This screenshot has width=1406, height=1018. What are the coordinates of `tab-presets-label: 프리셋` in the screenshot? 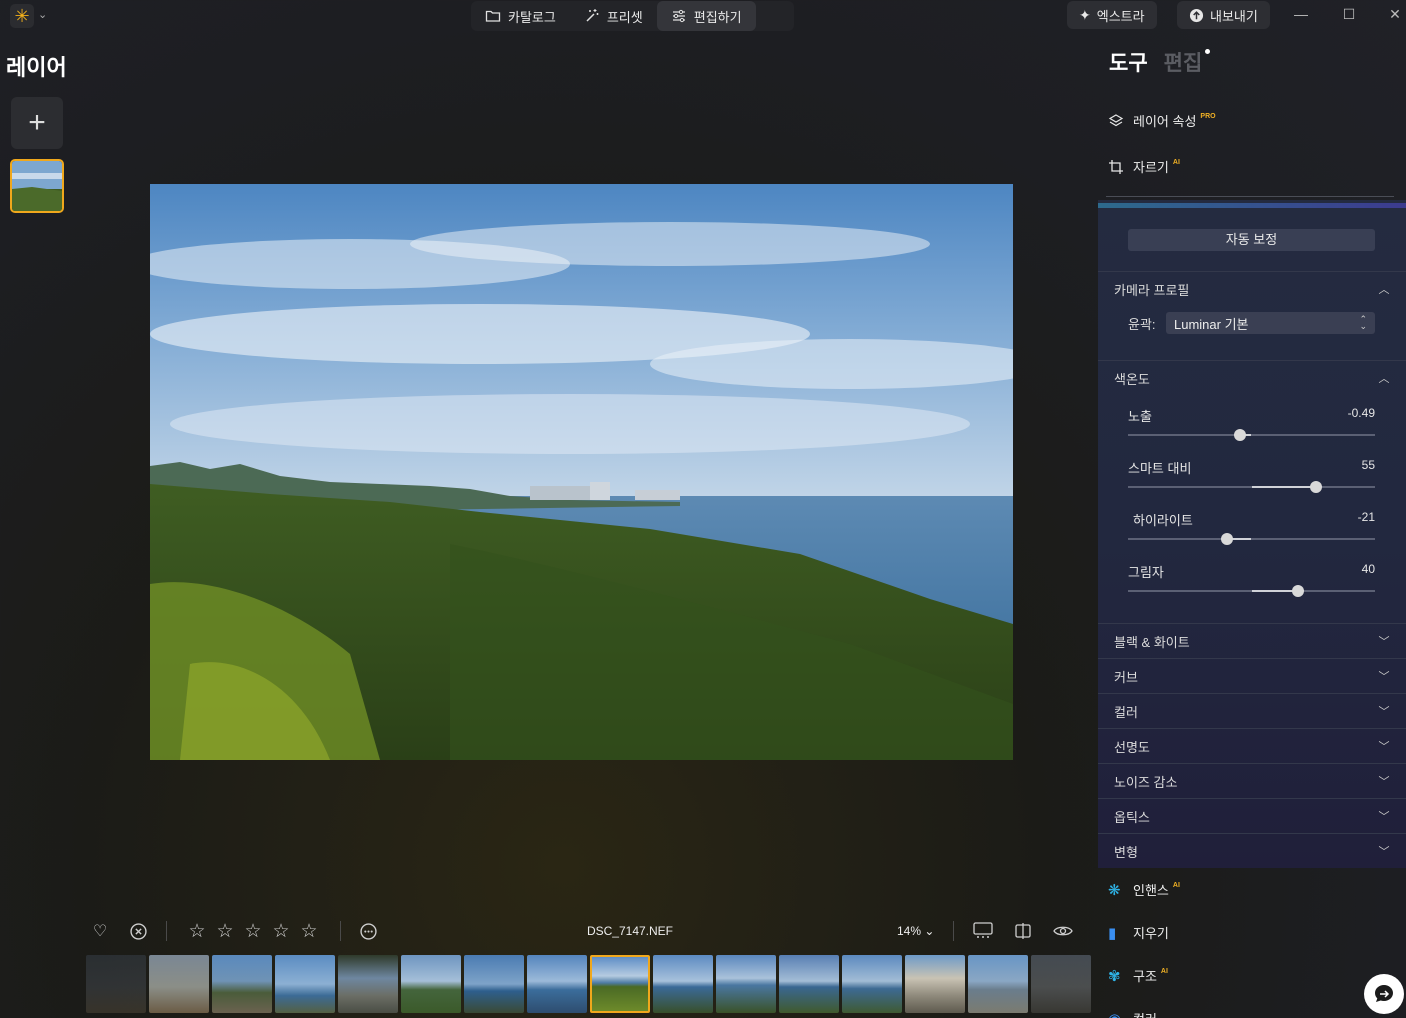 It's located at (624, 17).